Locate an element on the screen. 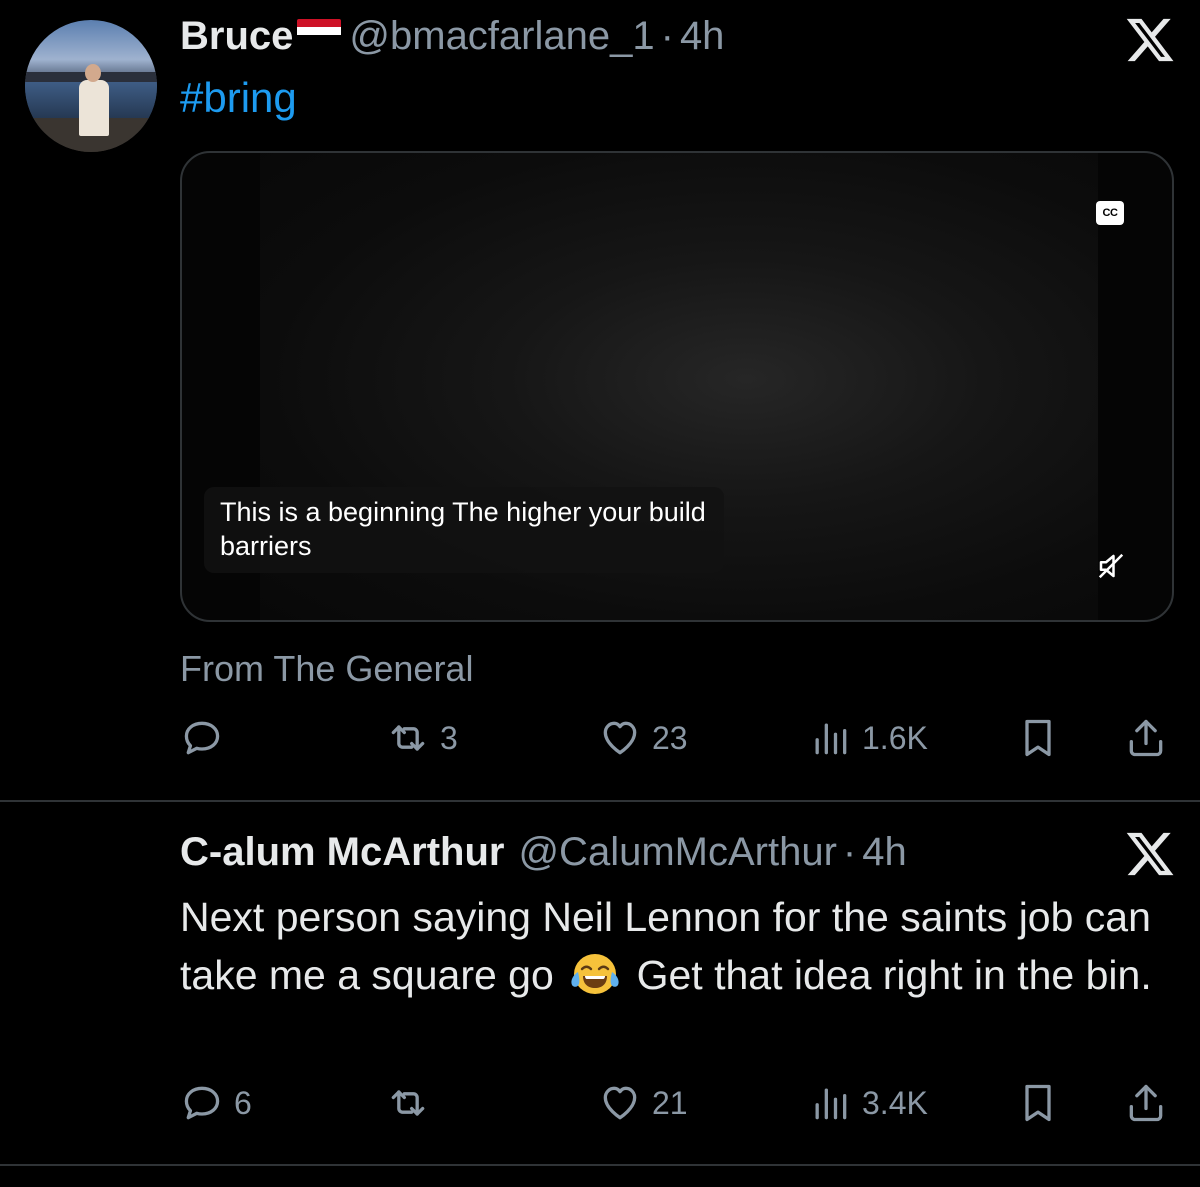 This screenshot has width=1200, height=1187. closed-captions-icon: CC is located at coordinates (1110, 213).